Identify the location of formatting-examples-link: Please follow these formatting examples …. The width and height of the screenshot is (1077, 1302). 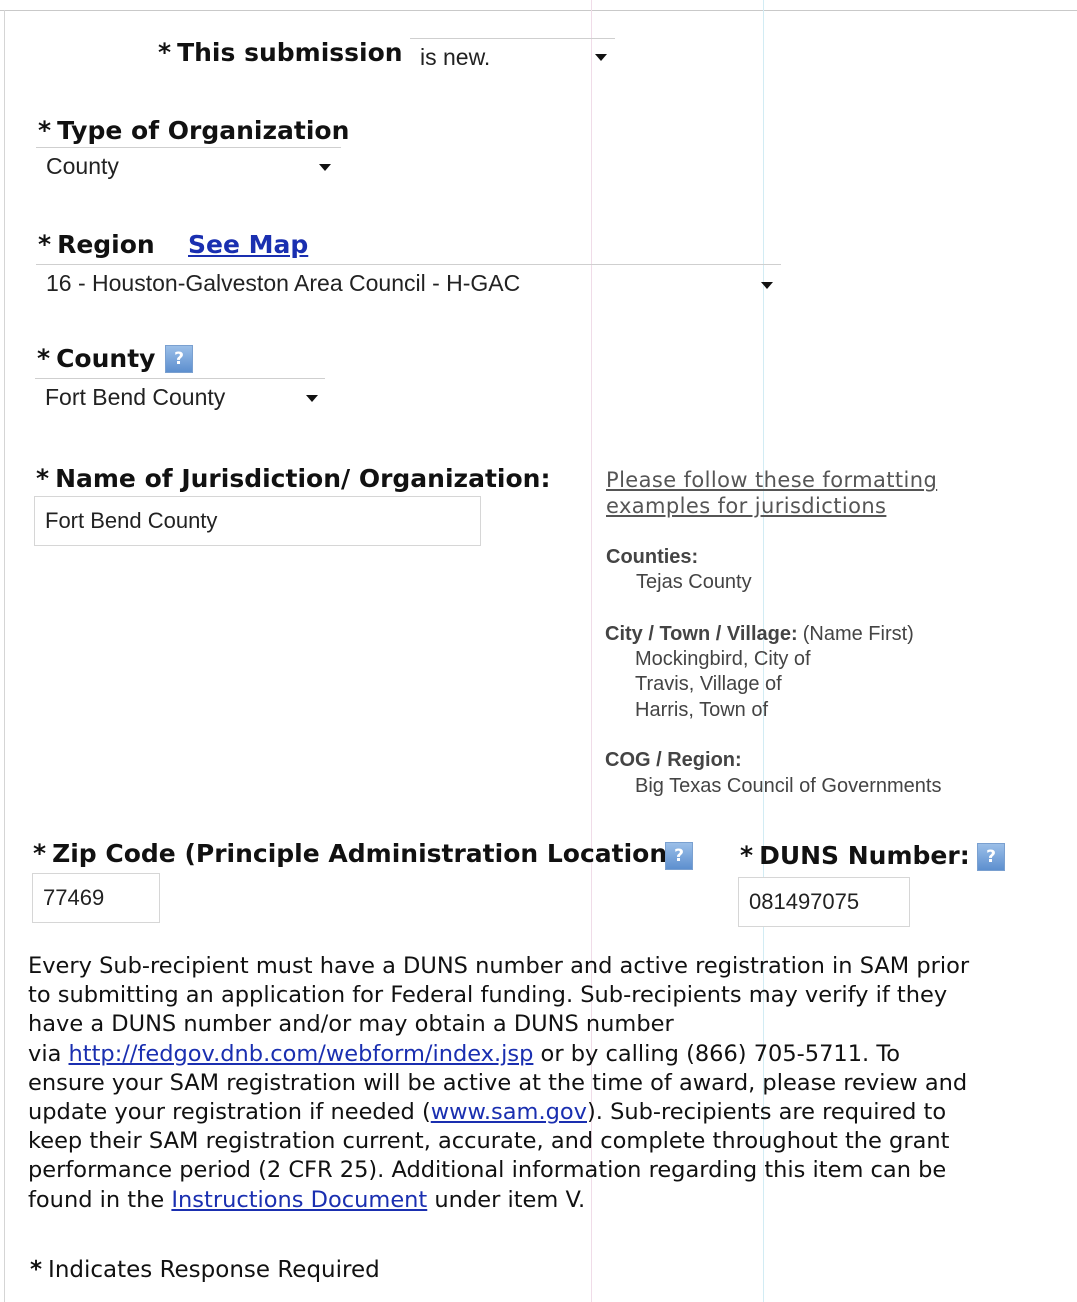
(771, 493).